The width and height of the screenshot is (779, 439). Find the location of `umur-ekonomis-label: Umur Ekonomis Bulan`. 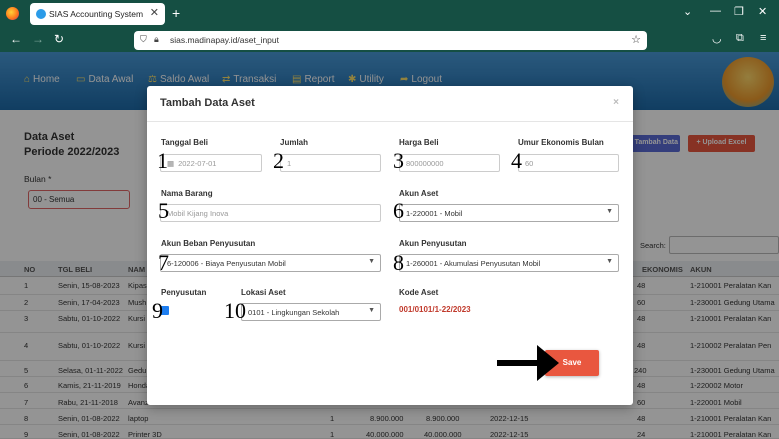

umur-ekonomis-label: Umur Ekonomis Bulan is located at coordinates (561, 142).